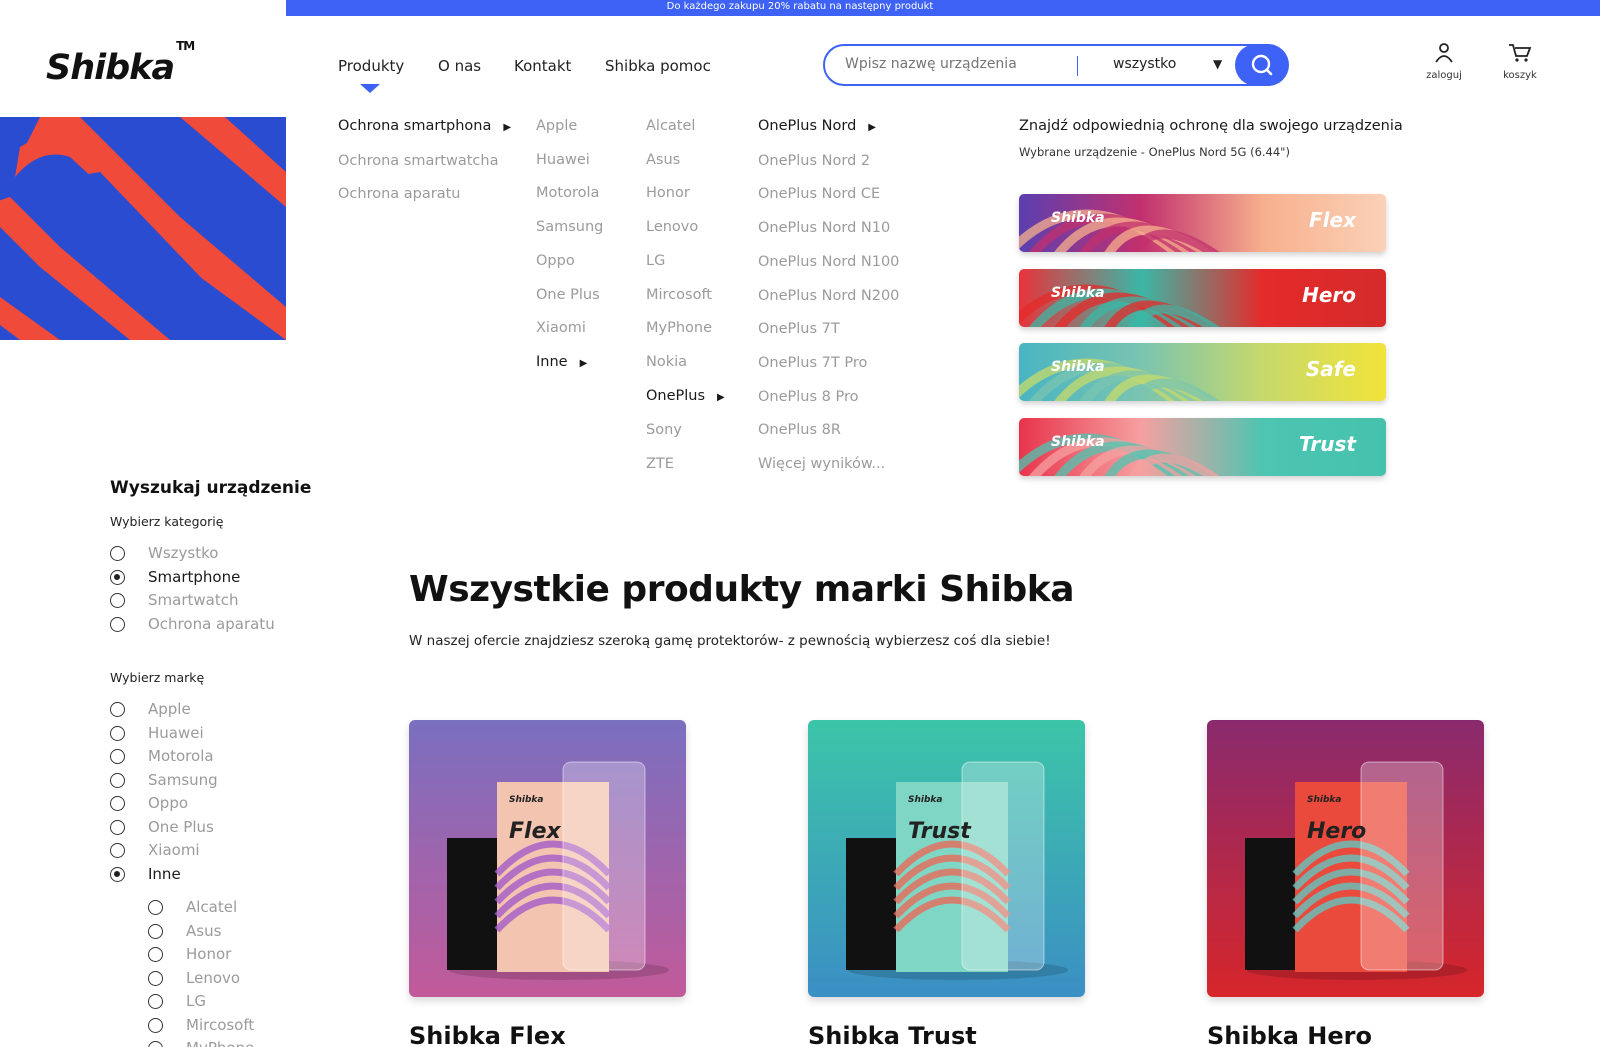  What do you see at coordinates (586, 363) in the screenshot?
I see `menu-brand-item: Inne ▶` at bounding box center [586, 363].